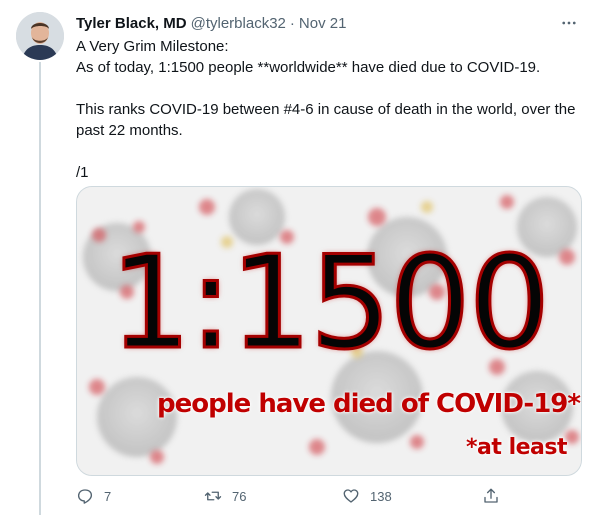 The height and width of the screenshot is (515, 598). Describe the element at coordinates (381, 496) in the screenshot. I see `like-count: 138` at that location.